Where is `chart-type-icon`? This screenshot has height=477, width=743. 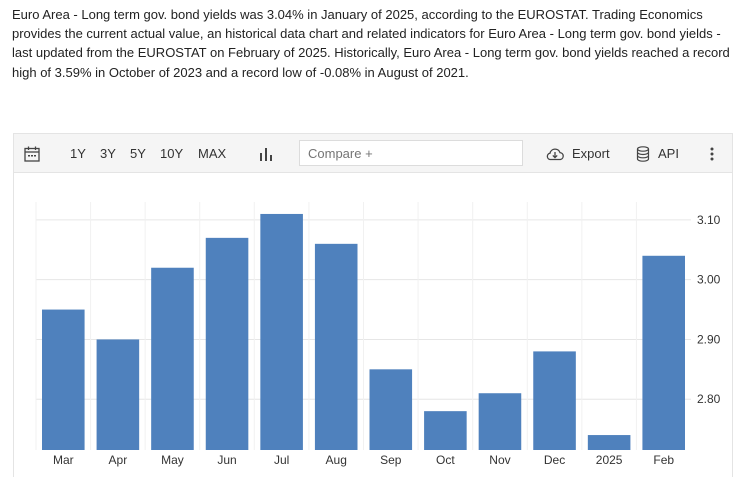
chart-type-icon is located at coordinates (266, 154).